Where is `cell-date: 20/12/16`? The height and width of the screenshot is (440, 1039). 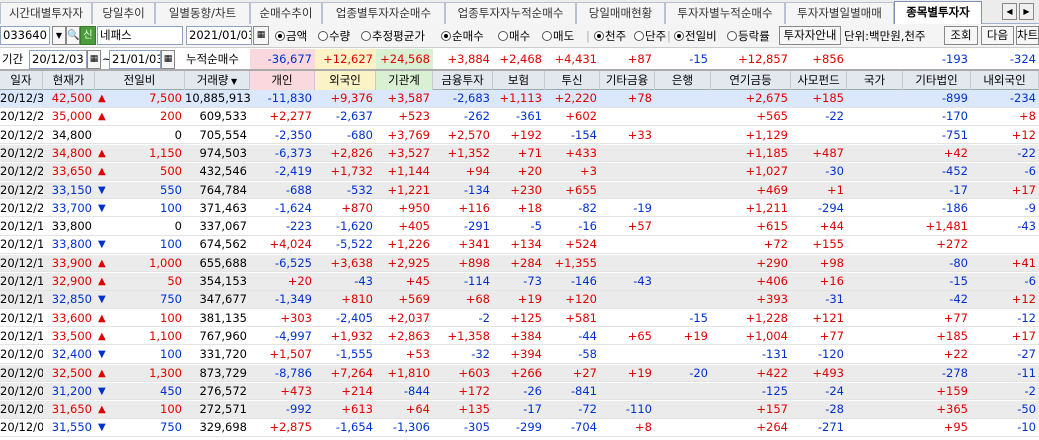 cell-date: 20/12/16 is located at coordinates (21, 262).